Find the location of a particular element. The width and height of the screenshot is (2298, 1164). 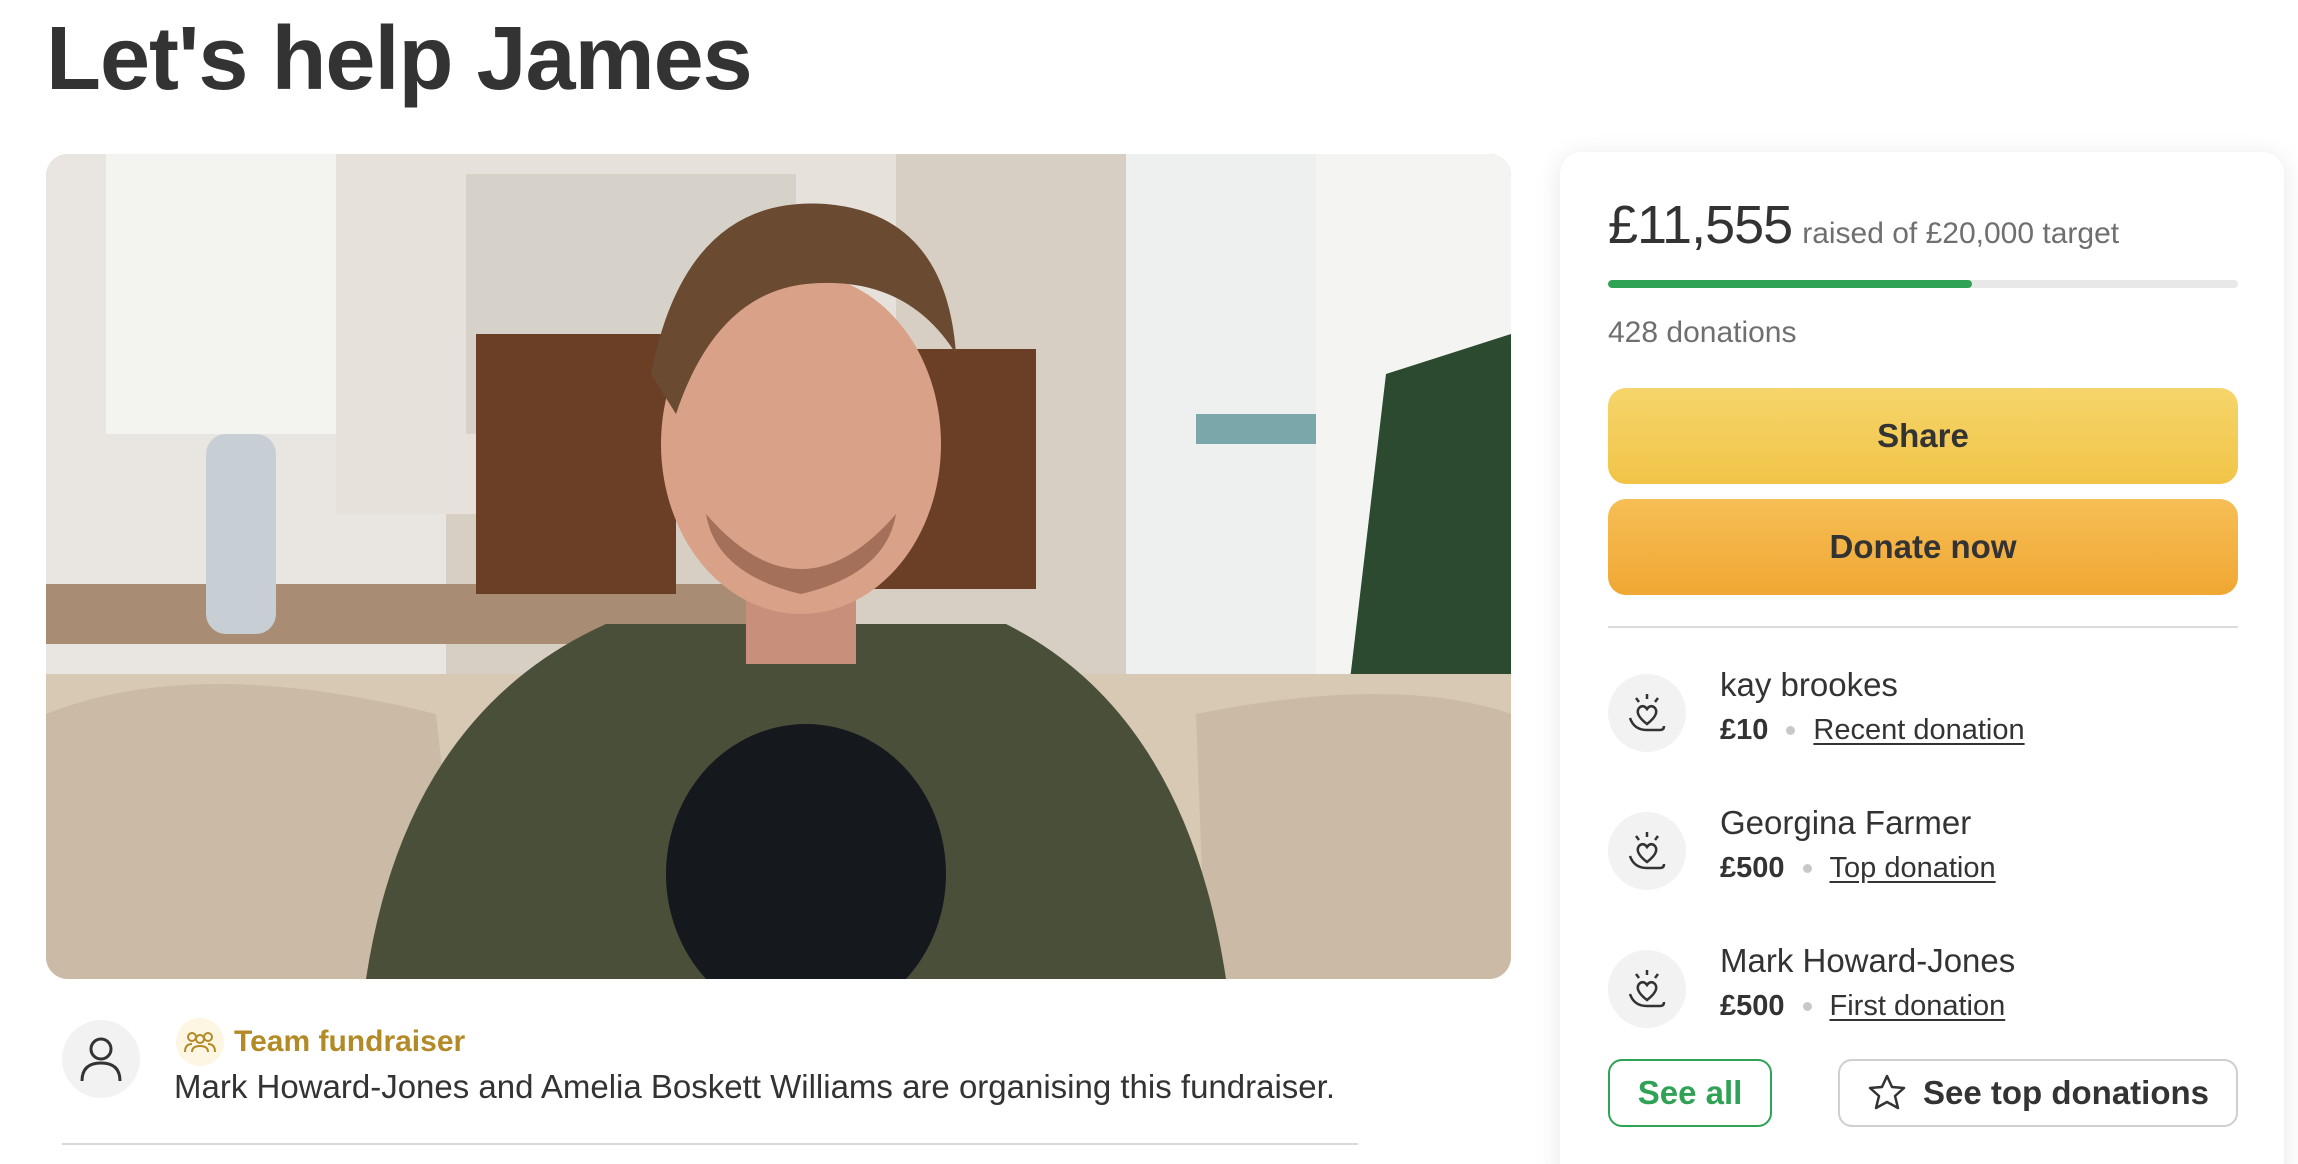

amount-raised: £11,555 is located at coordinates (1700, 225).